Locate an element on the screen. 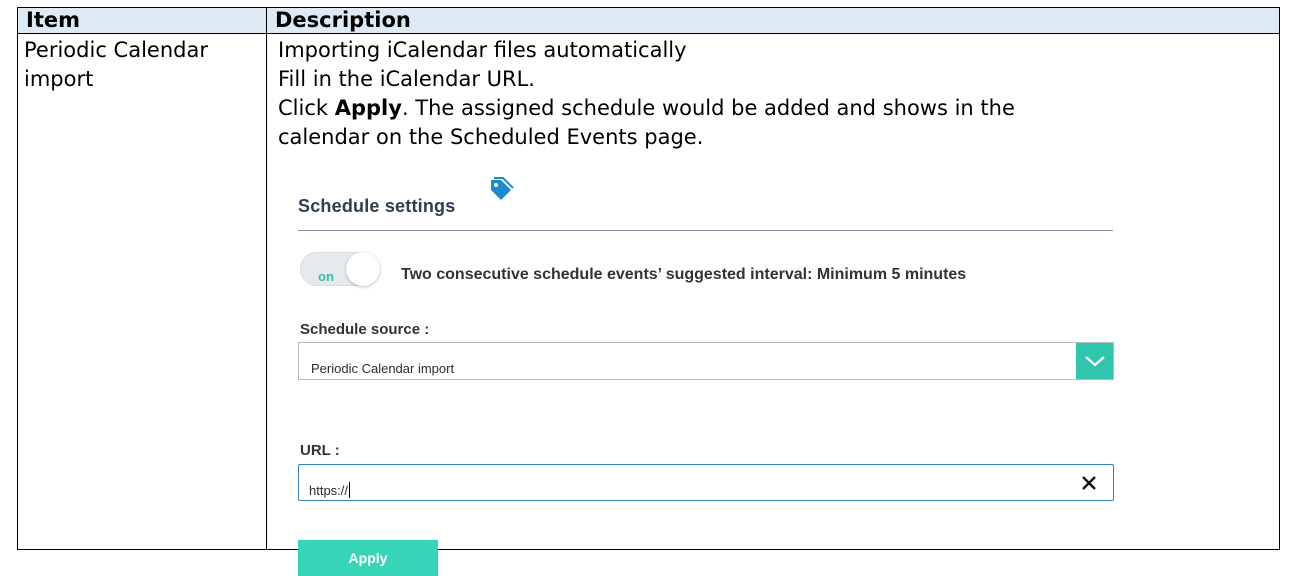 This screenshot has height=576, width=1300. dropdown-toggle is located at coordinates (1094, 361).